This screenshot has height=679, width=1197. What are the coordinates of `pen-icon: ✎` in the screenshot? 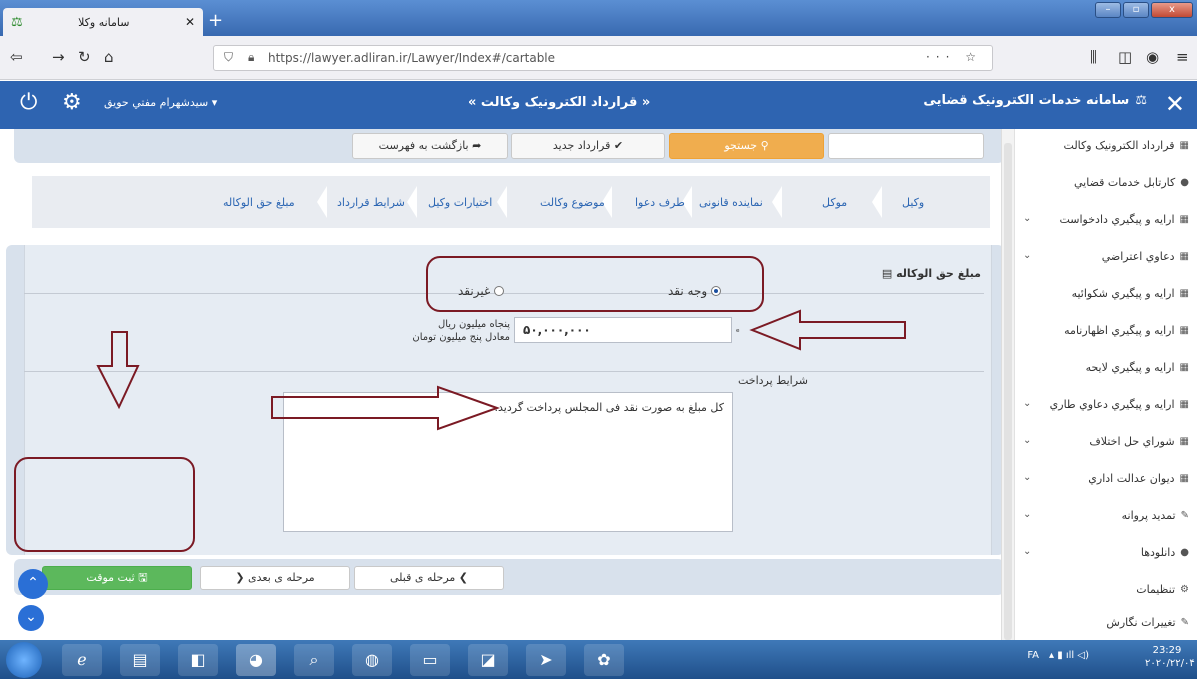 It's located at (1184, 622).